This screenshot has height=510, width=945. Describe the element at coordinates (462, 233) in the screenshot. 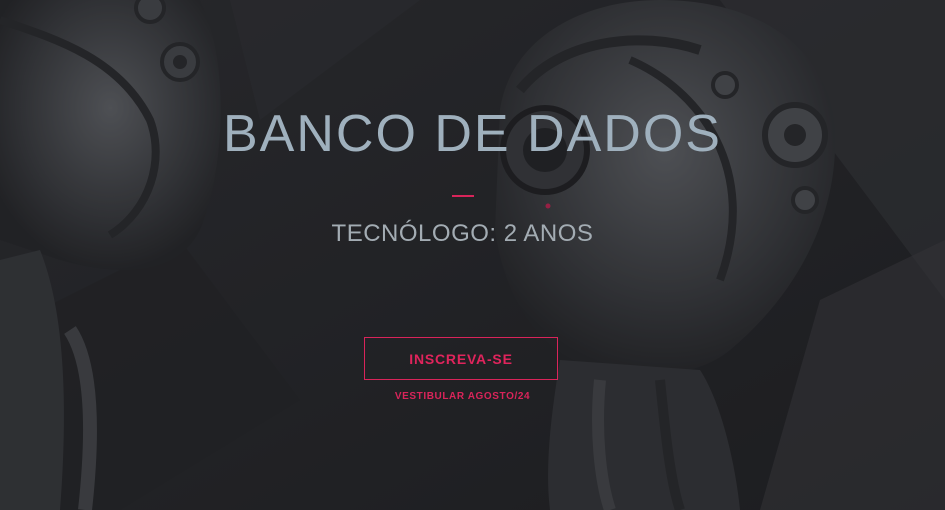

I see `course-duration: TECNÓLOGO: 2 ANOS` at that location.